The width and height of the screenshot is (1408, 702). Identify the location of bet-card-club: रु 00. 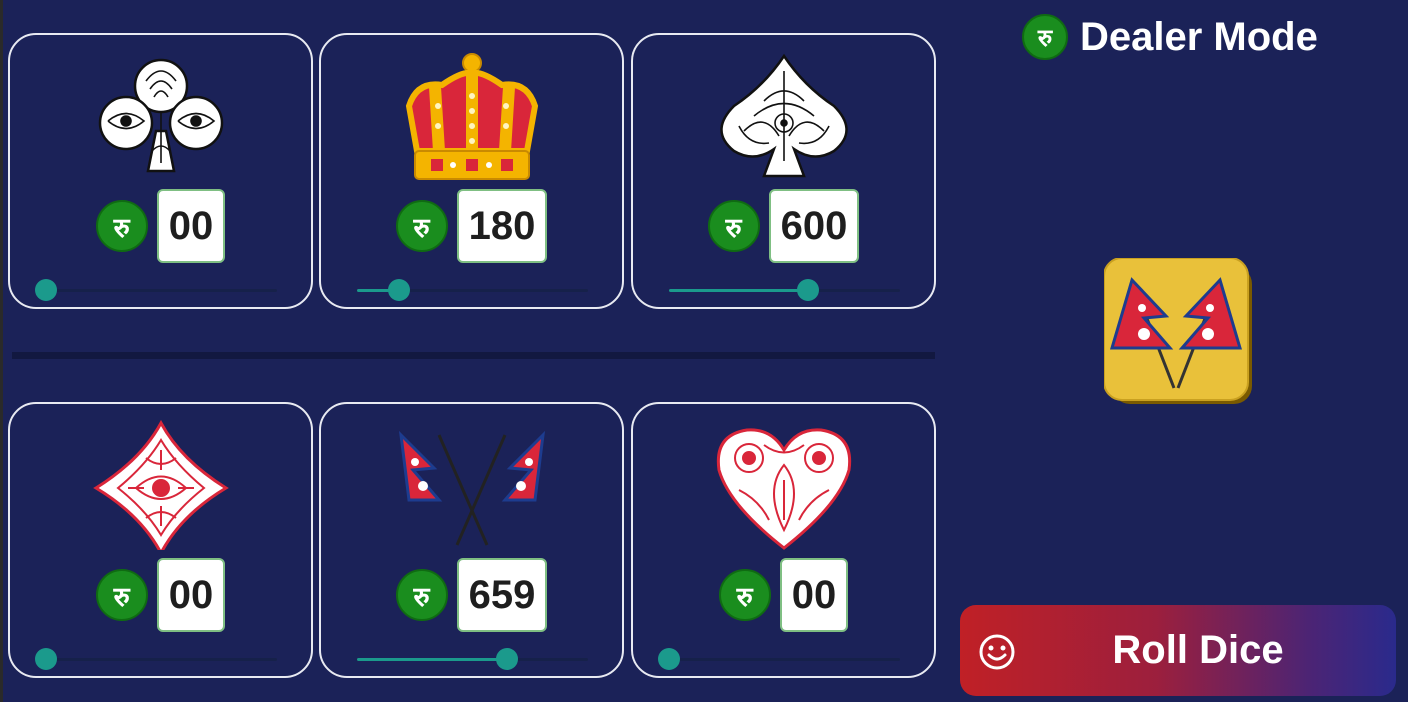
(160, 171).